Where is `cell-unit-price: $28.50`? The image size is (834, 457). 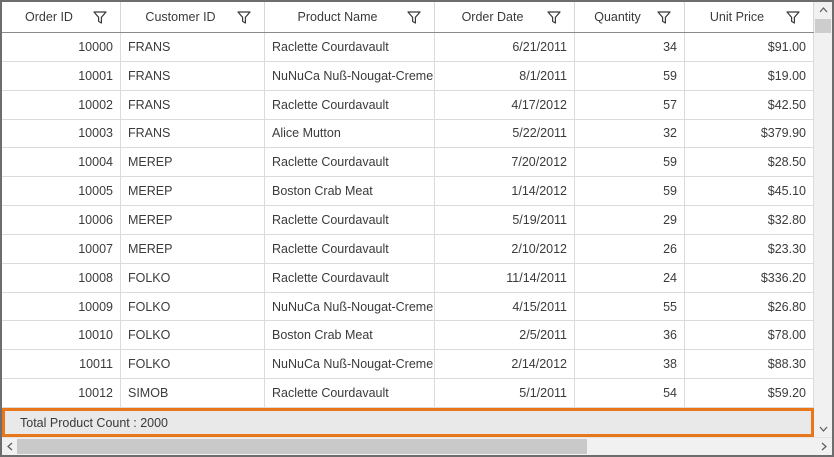
cell-unit-price: $28.50 is located at coordinates (749, 162).